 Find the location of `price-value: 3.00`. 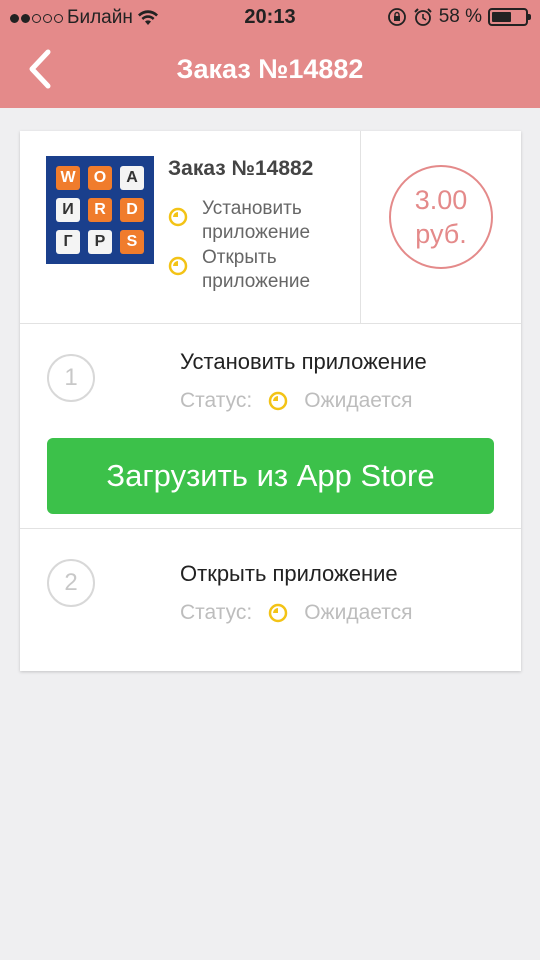

price-value: 3.00 is located at coordinates (441, 200).